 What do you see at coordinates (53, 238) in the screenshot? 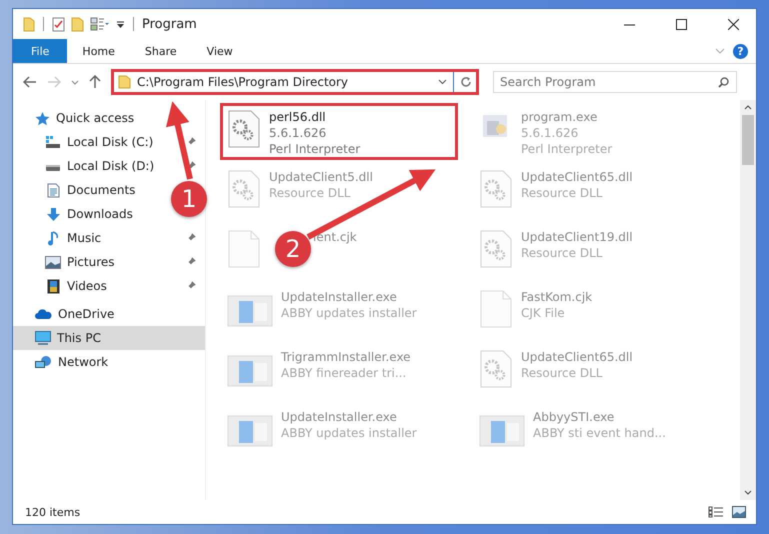
I see `music-note-icon` at bounding box center [53, 238].